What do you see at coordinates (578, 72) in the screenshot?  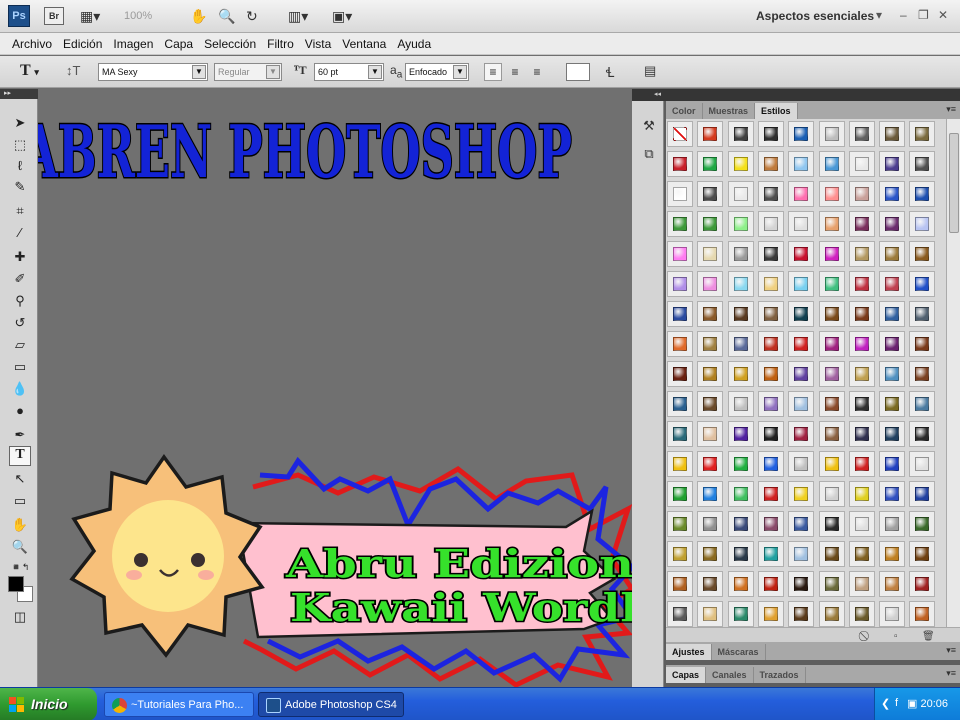 I see `text-color-swatch` at bounding box center [578, 72].